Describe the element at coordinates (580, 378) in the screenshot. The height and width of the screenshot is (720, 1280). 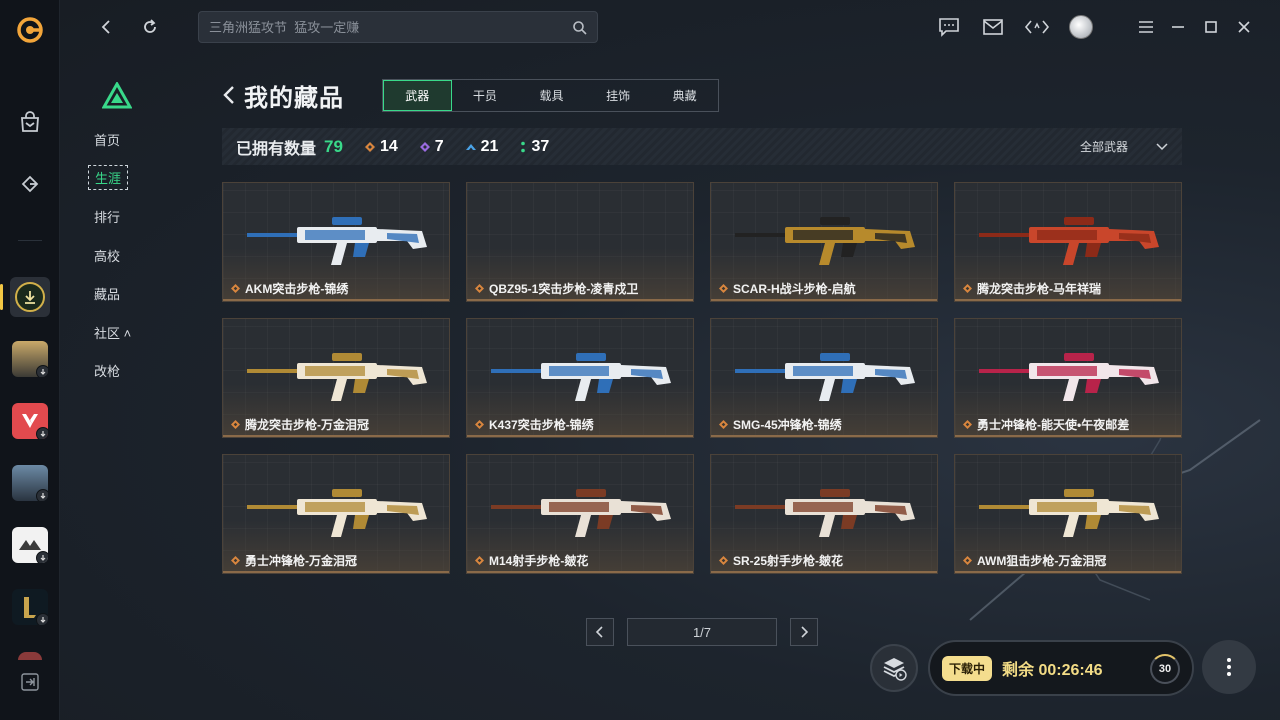
I see `weapon-card: K437突击步枪-锦绣` at that location.